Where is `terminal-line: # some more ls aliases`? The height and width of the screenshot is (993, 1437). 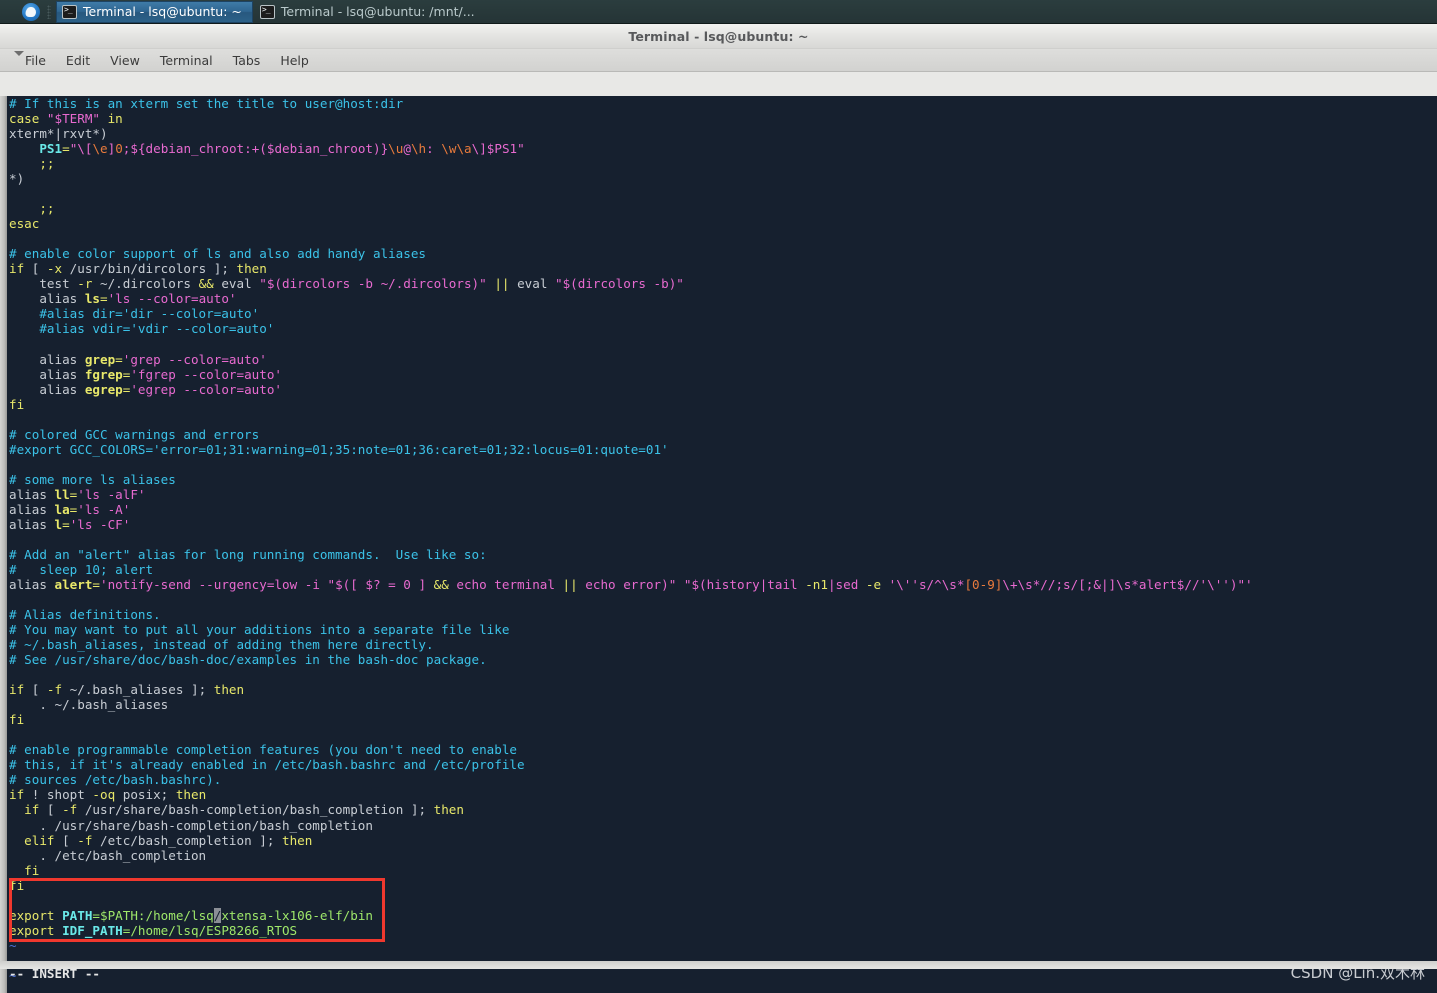
terminal-line: # some more ls aliases is located at coordinates (723, 479).